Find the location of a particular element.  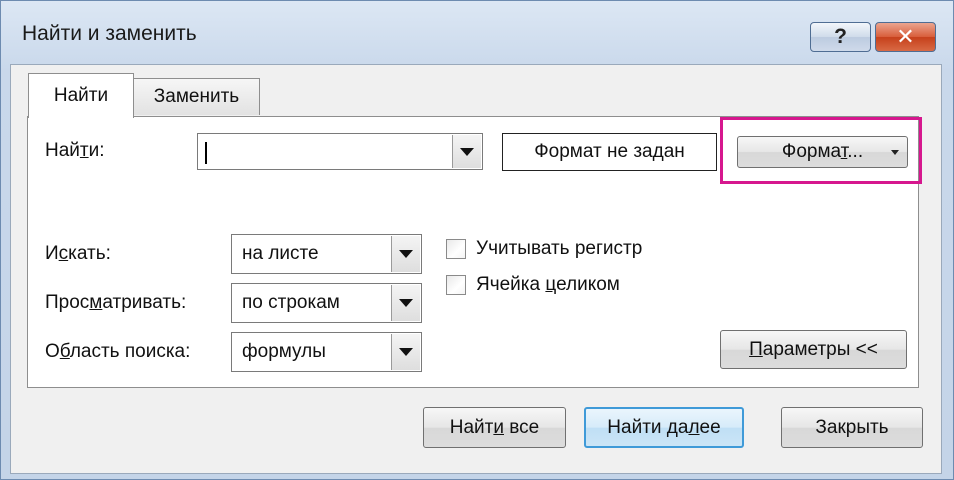

tab-find-label: Найти is located at coordinates (81, 95).